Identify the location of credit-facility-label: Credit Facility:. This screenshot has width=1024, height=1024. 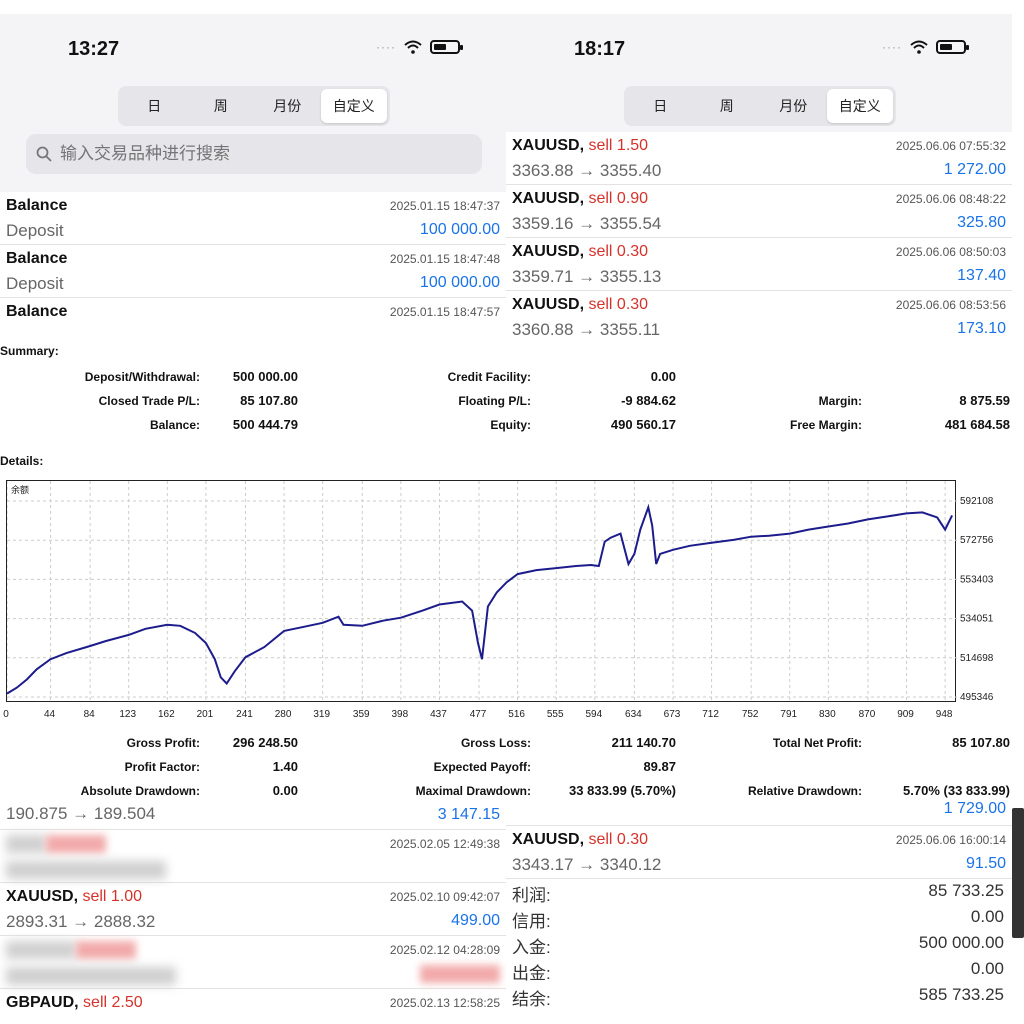
(489, 377).